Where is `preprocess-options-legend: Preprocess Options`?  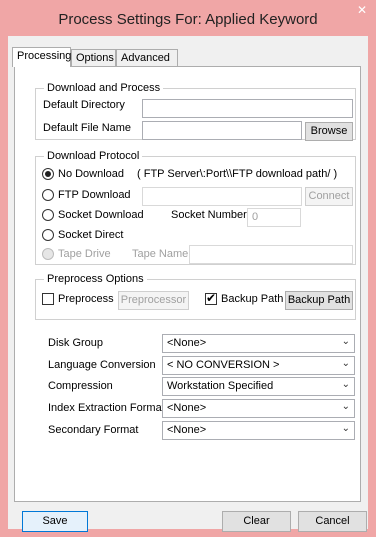
preprocess-options-legend: Preprocess Options is located at coordinates (95, 279).